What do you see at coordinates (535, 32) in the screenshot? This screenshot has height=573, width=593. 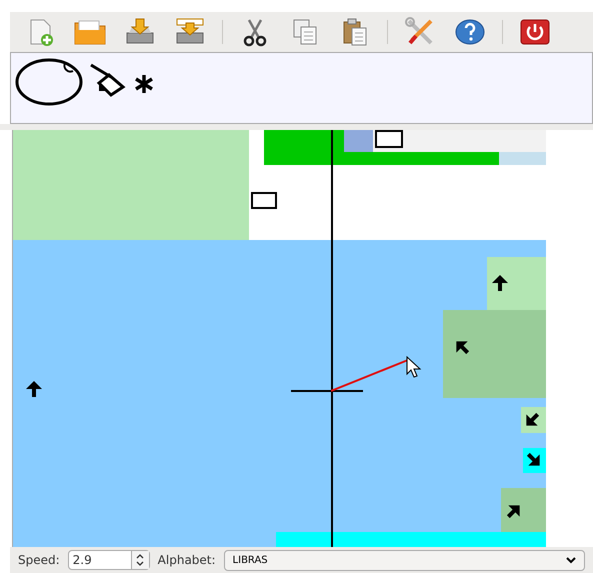 I see `power-icon` at bounding box center [535, 32].